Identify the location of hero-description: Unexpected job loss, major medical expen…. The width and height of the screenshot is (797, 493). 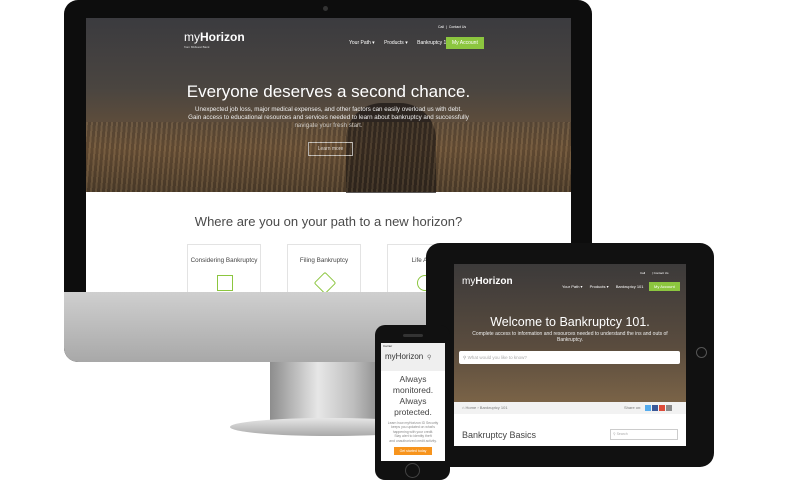
(328, 117).